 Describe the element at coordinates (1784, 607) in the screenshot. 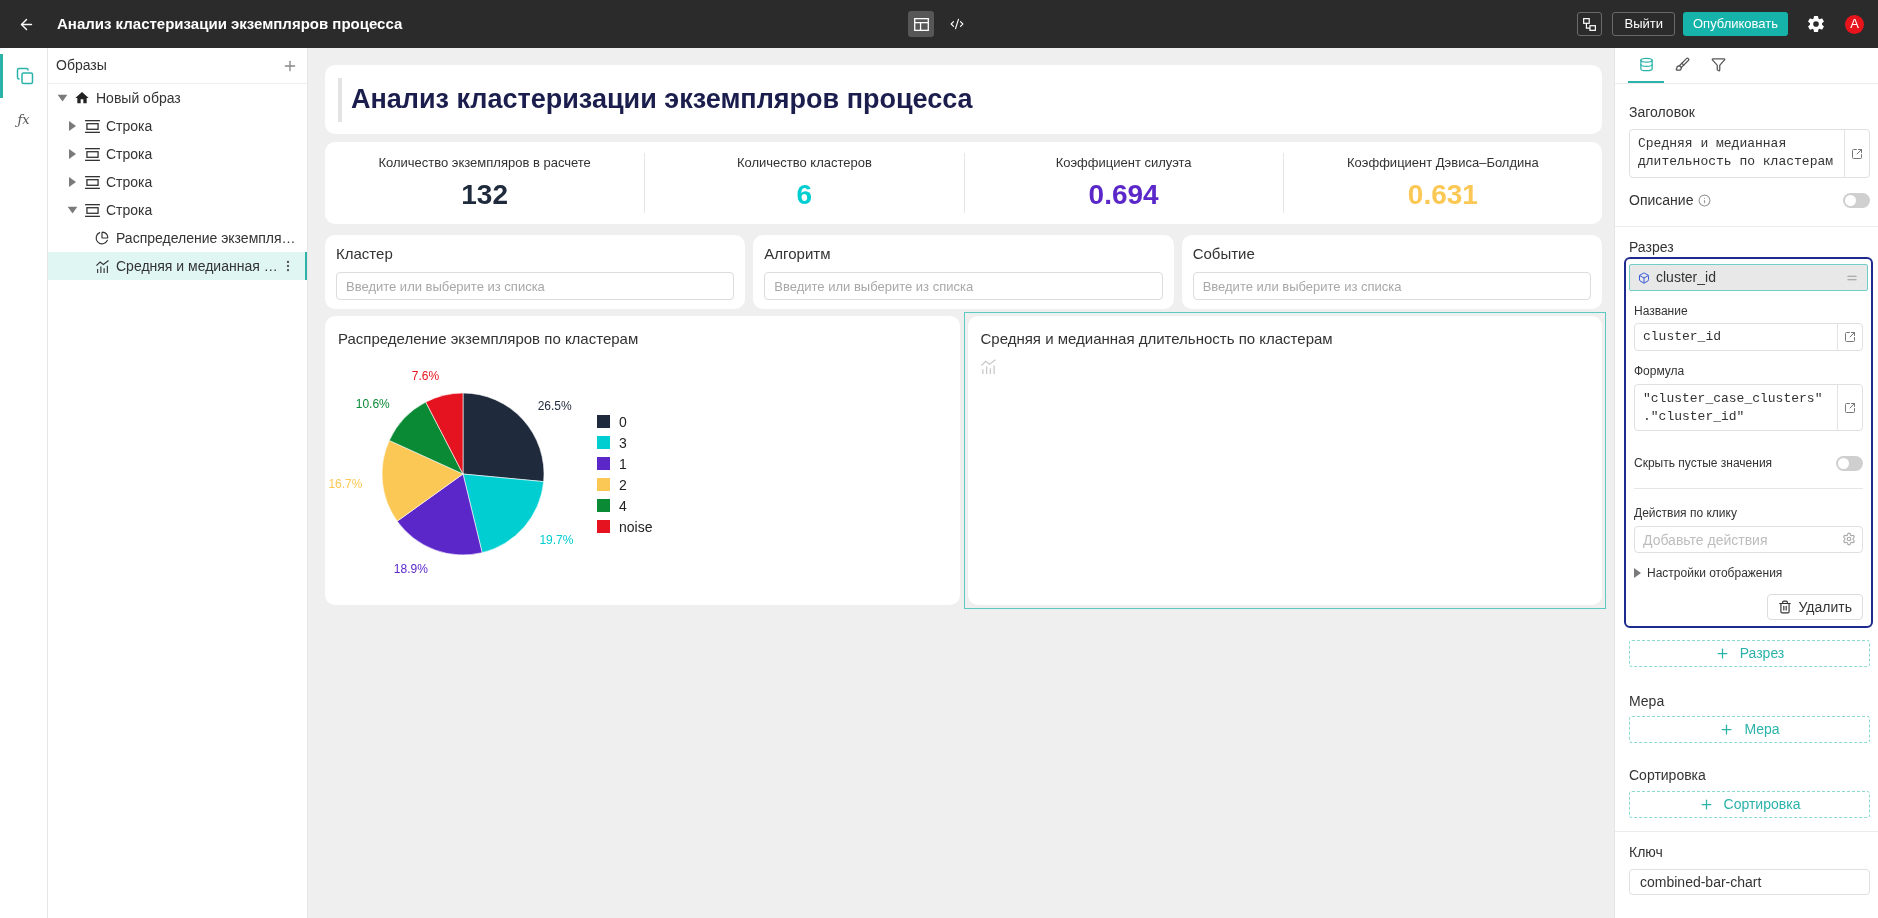

I see `trash-icon` at that location.